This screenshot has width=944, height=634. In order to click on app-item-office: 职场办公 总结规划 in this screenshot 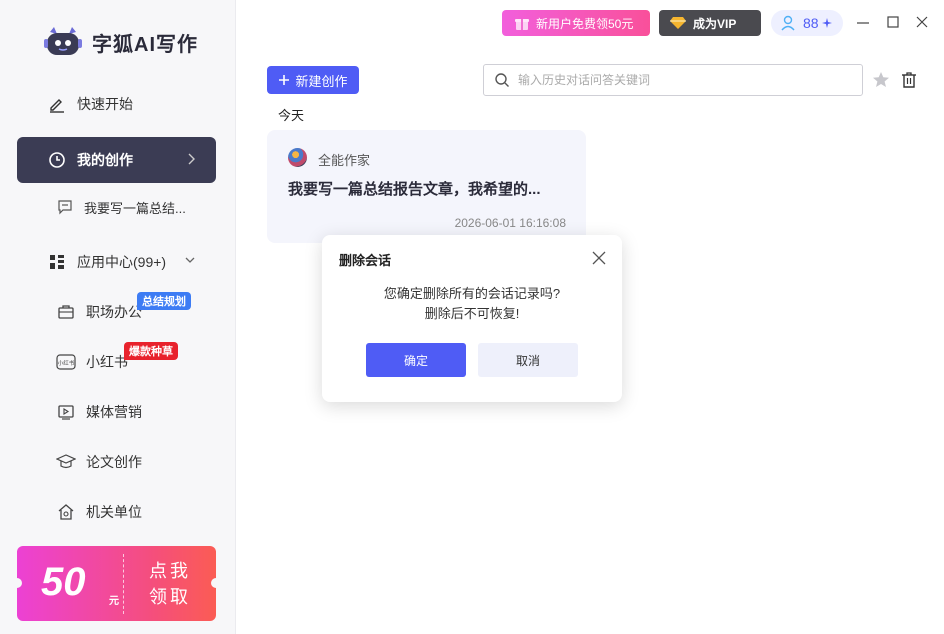, I will do `click(141, 309)`.